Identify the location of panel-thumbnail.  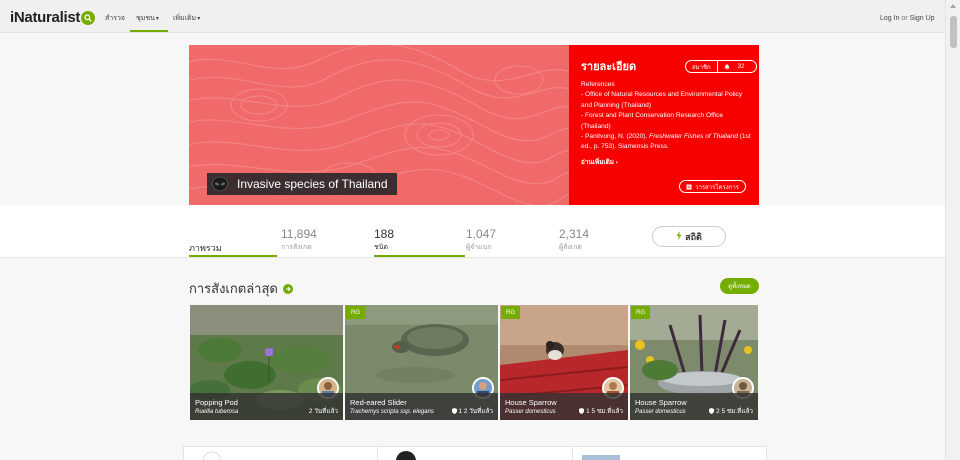
(601, 457).